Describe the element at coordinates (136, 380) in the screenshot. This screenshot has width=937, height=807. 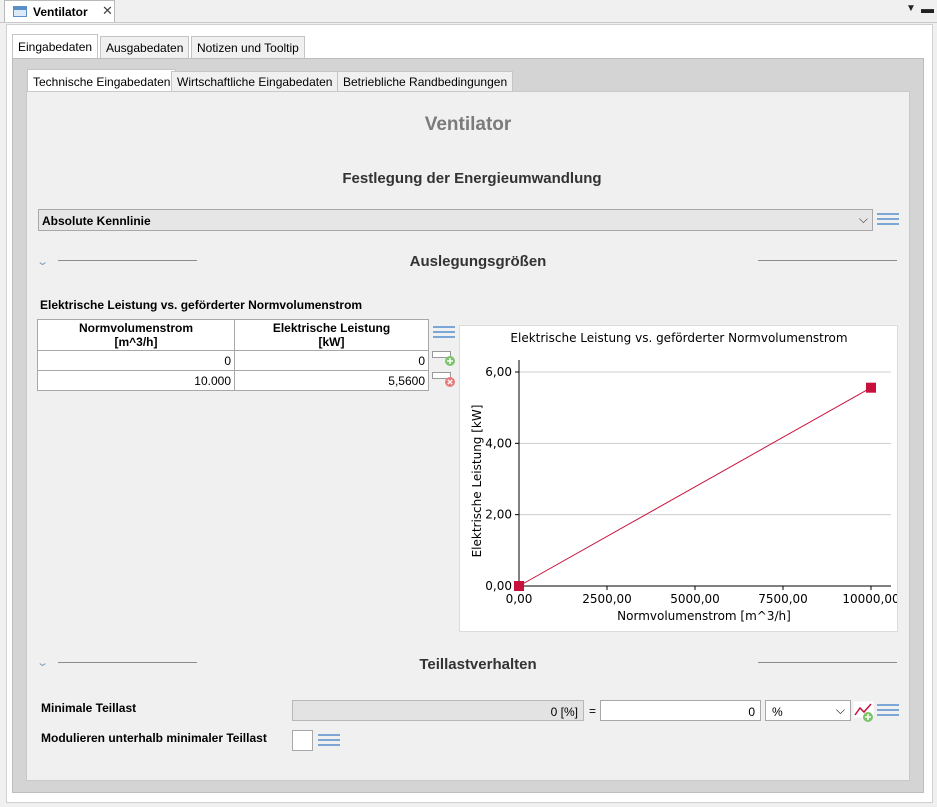
I see `table-cell: 10.000` at that location.